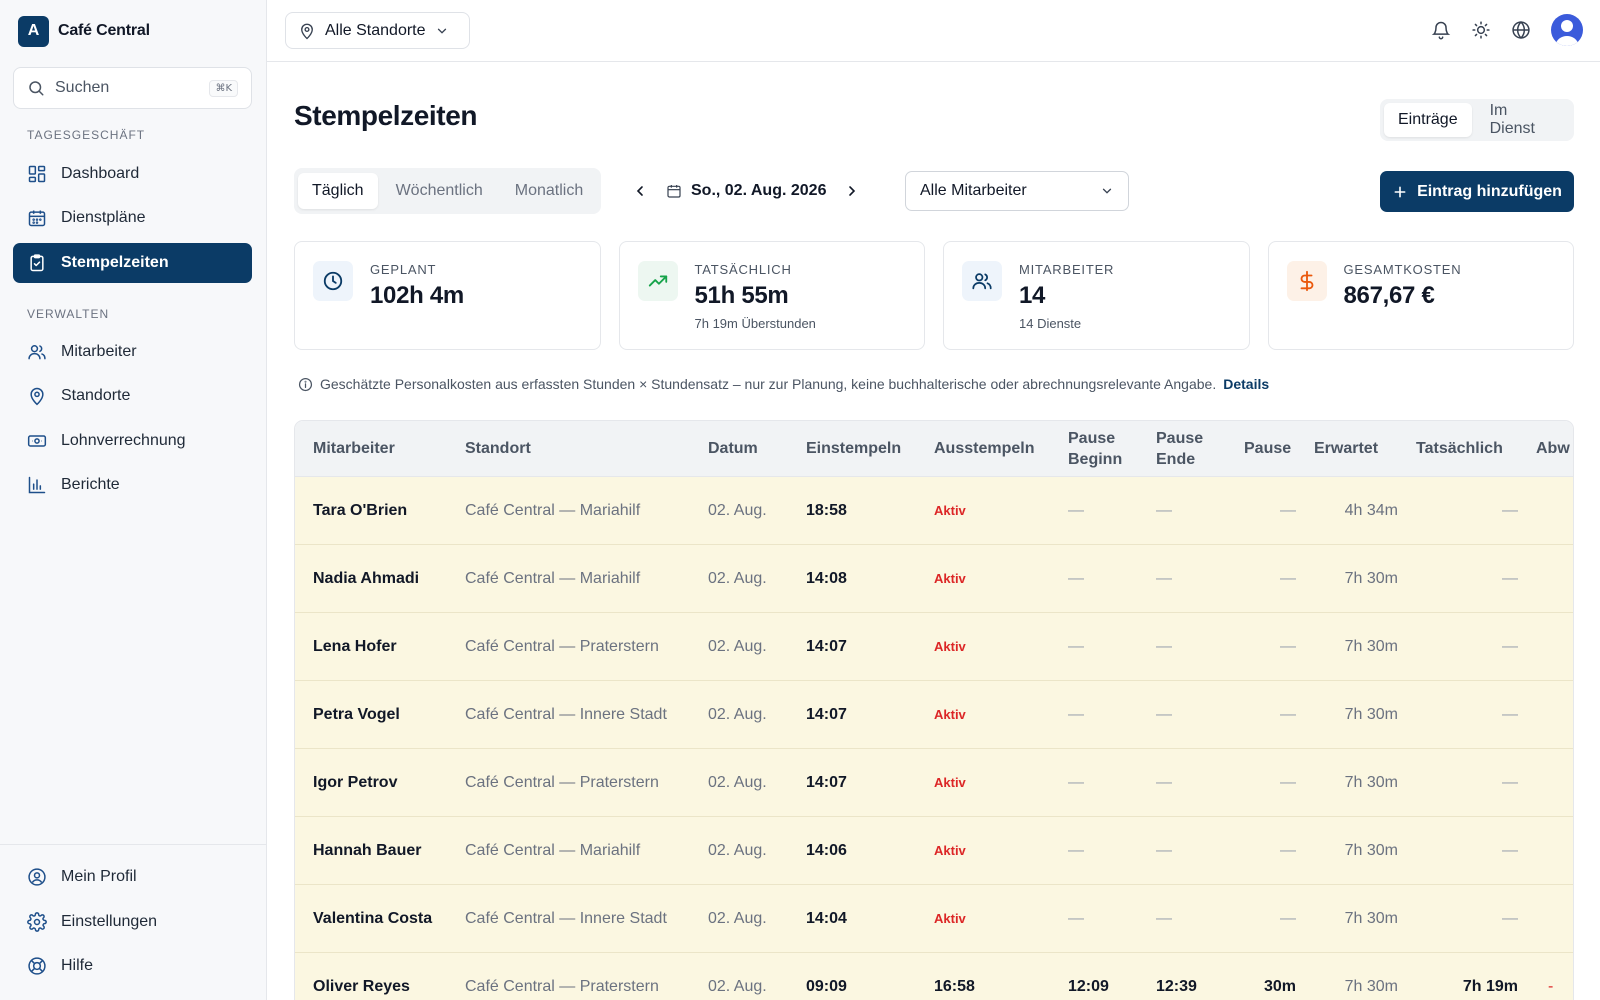 This screenshot has height=1000, width=1600. What do you see at coordinates (1458, 448) in the screenshot?
I see `column-header: Tatsächlich` at bounding box center [1458, 448].